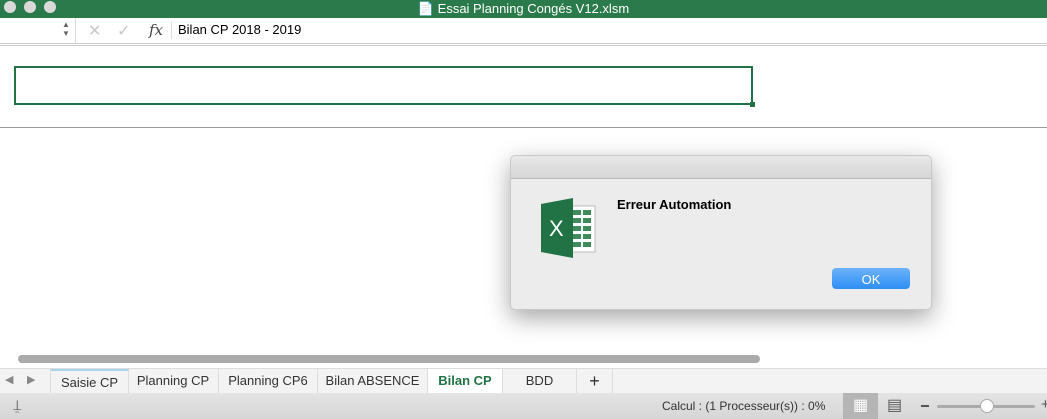  I want to click on macro-record-icon: ⍊, so click(17, 405).